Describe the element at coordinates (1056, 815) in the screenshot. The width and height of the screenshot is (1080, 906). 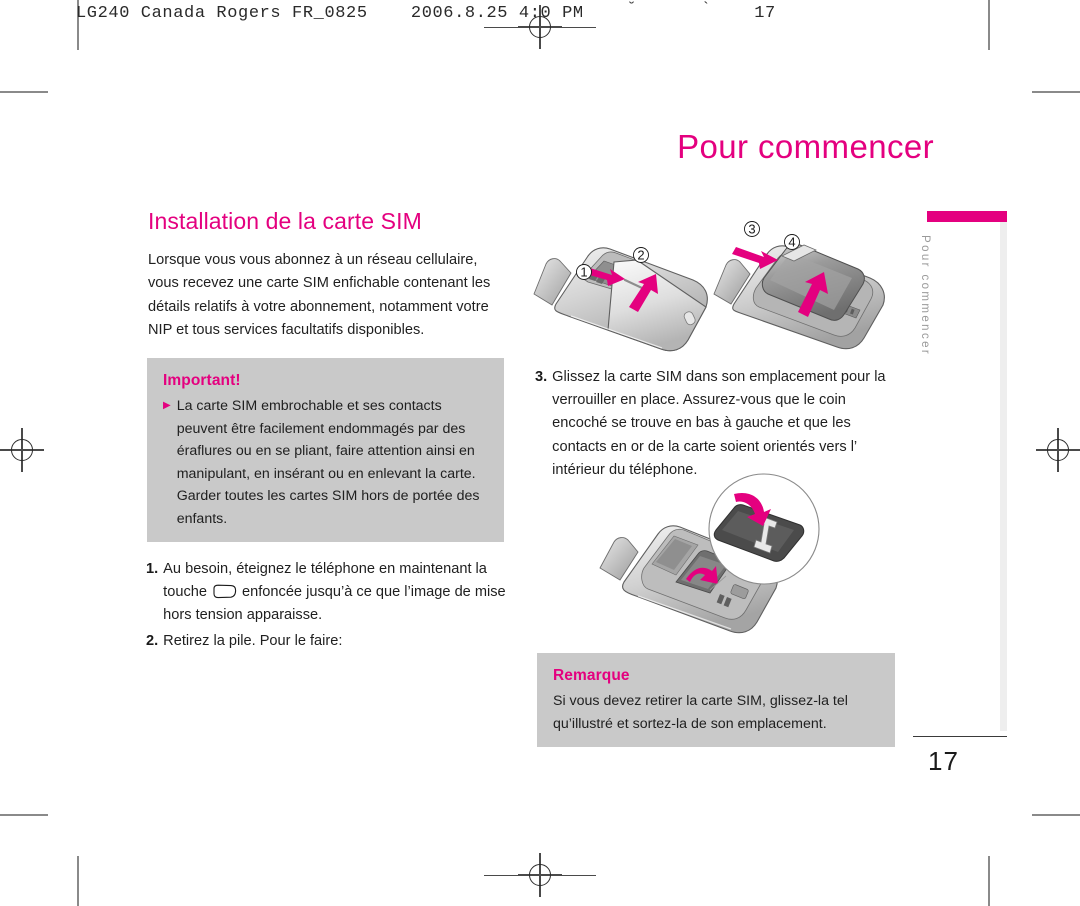
I see `crop-mark-bottom-right-horizontal` at that location.